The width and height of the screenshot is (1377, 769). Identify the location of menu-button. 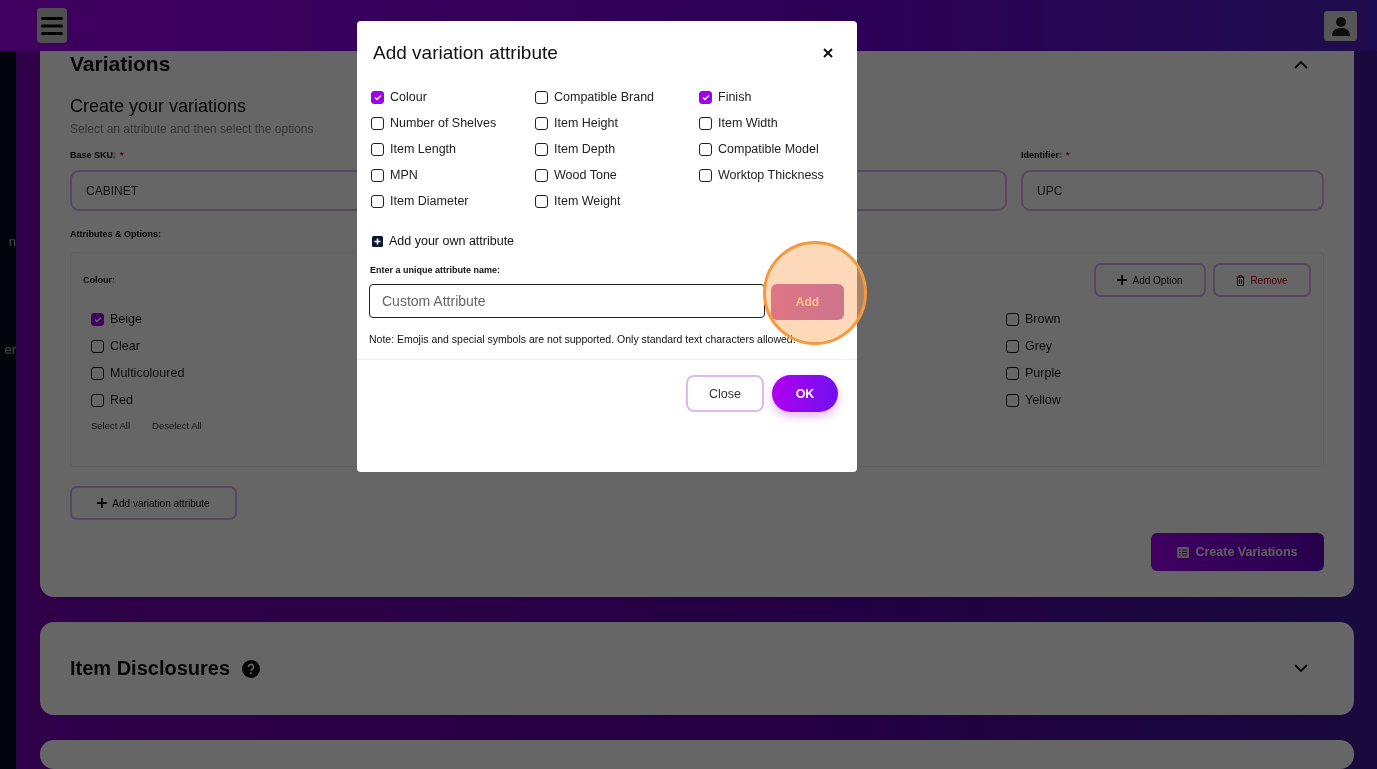
(52, 25).